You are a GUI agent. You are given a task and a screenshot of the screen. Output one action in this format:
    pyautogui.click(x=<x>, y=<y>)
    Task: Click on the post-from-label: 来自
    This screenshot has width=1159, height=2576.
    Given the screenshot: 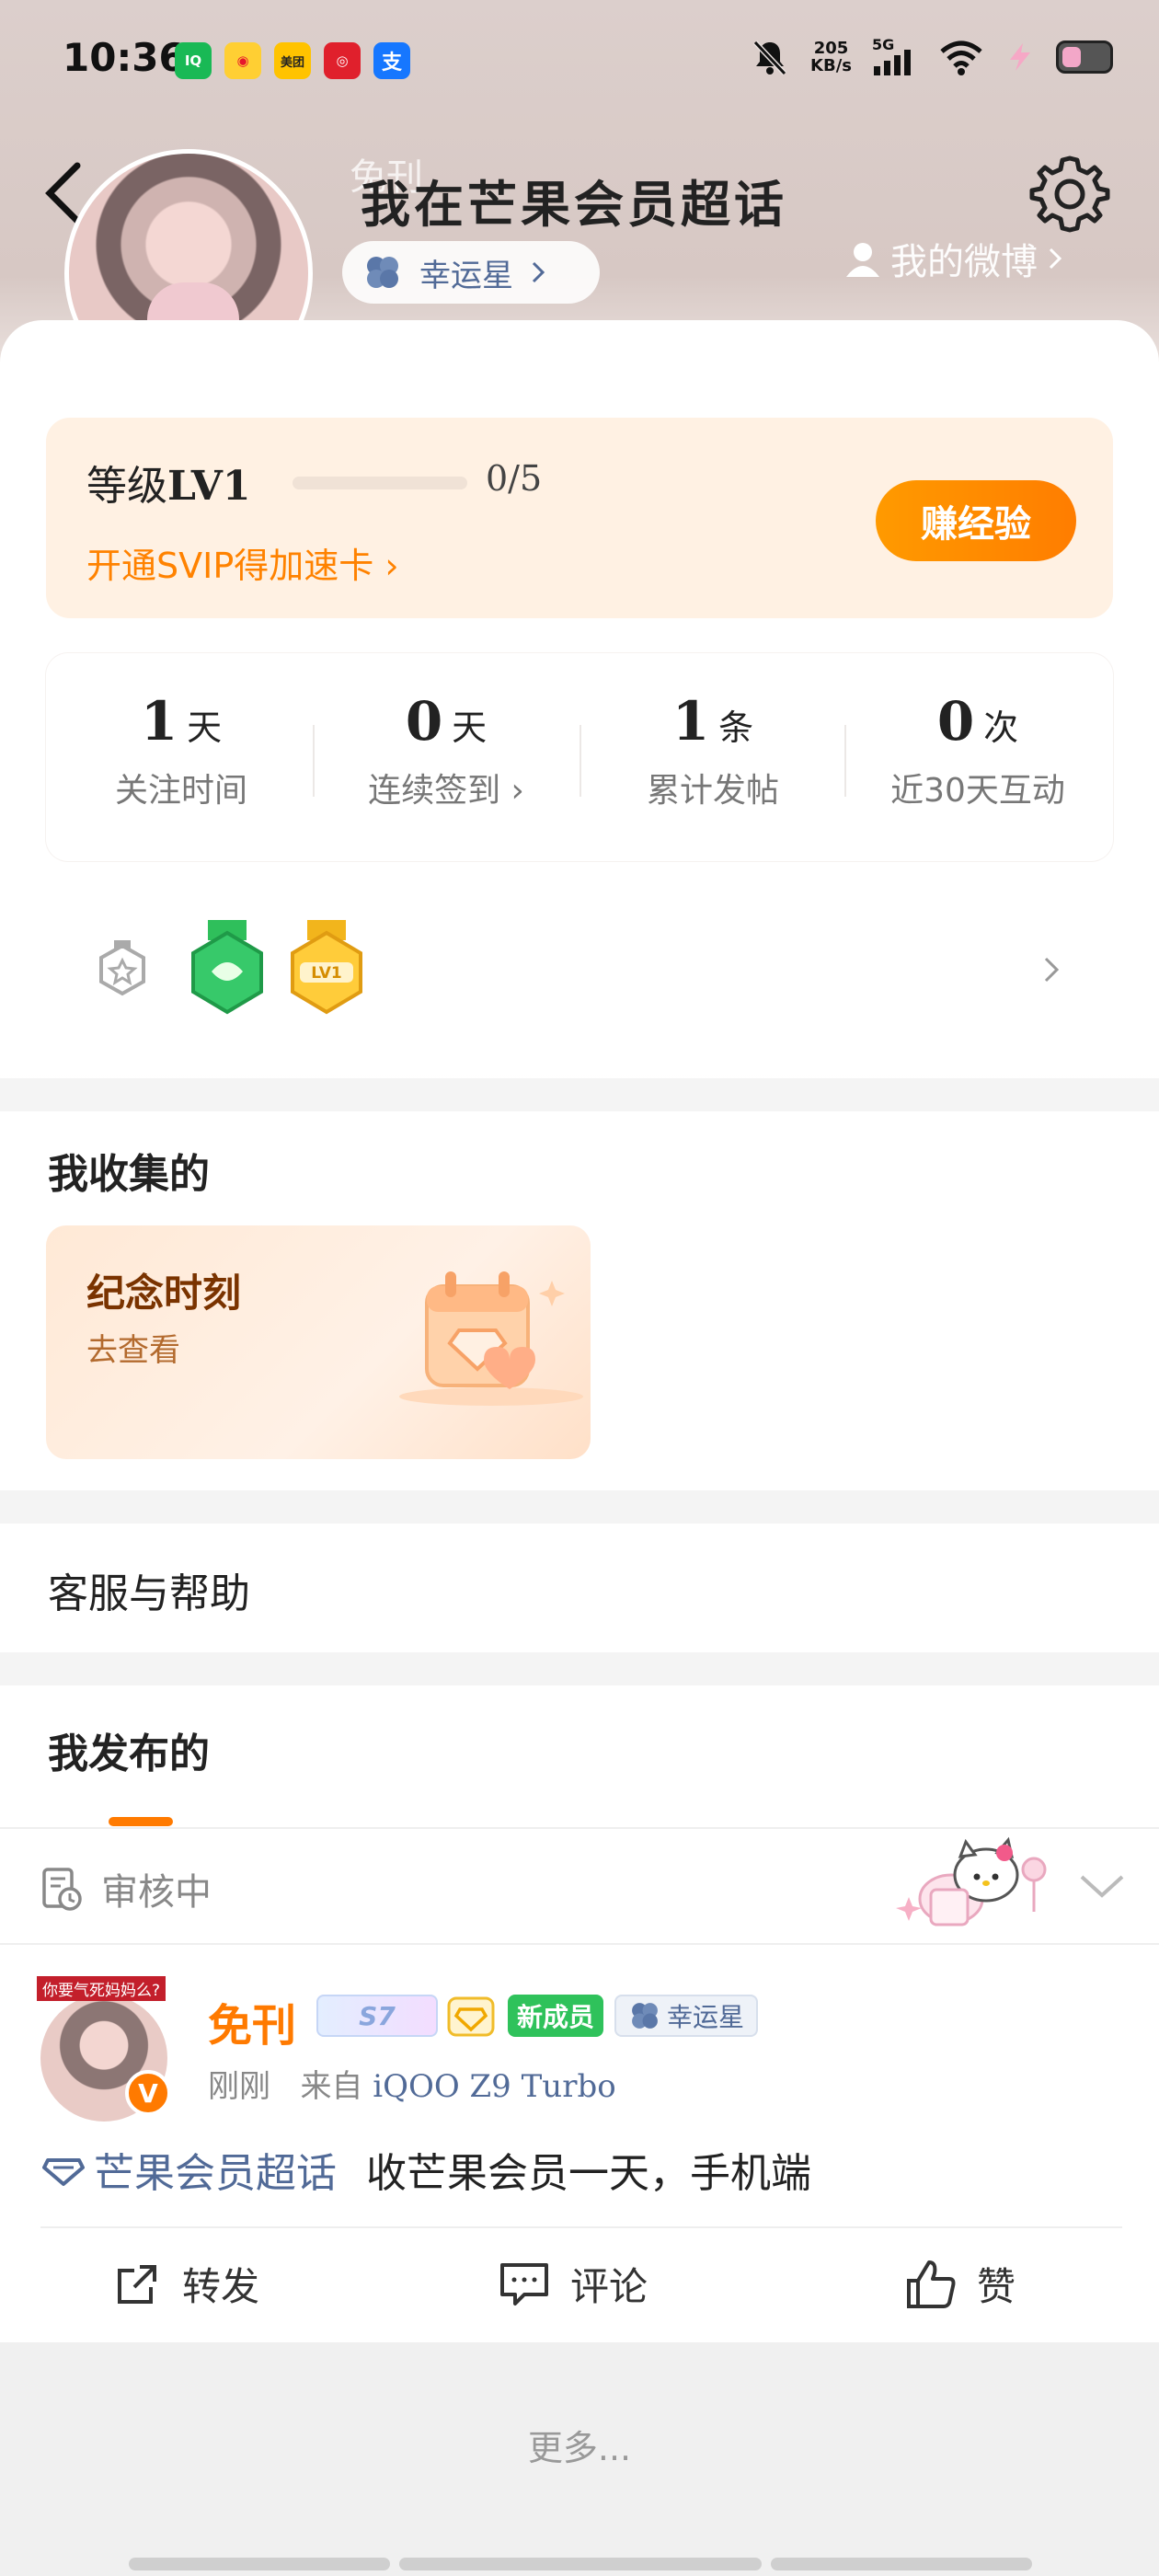 What is the action you would take?
    pyautogui.click(x=331, y=2086)
    